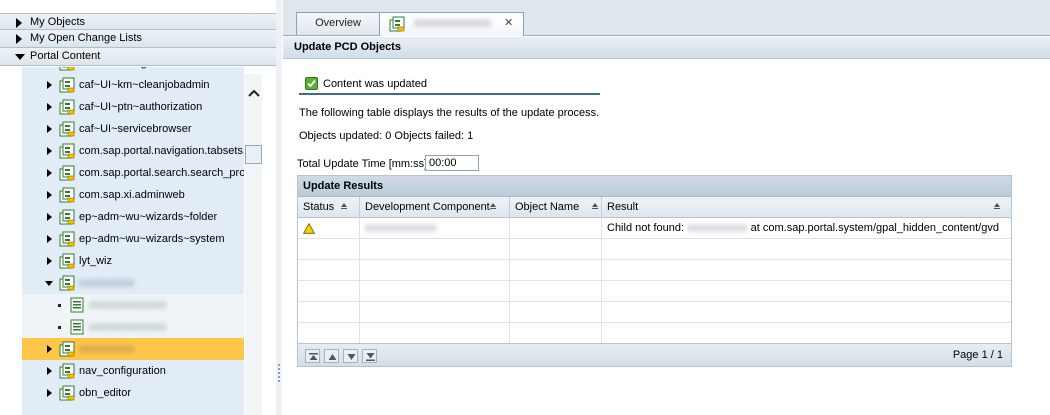 This screenshot has width=1050, height=415. I want to click on tree-scrollbar, so click(253, 244).